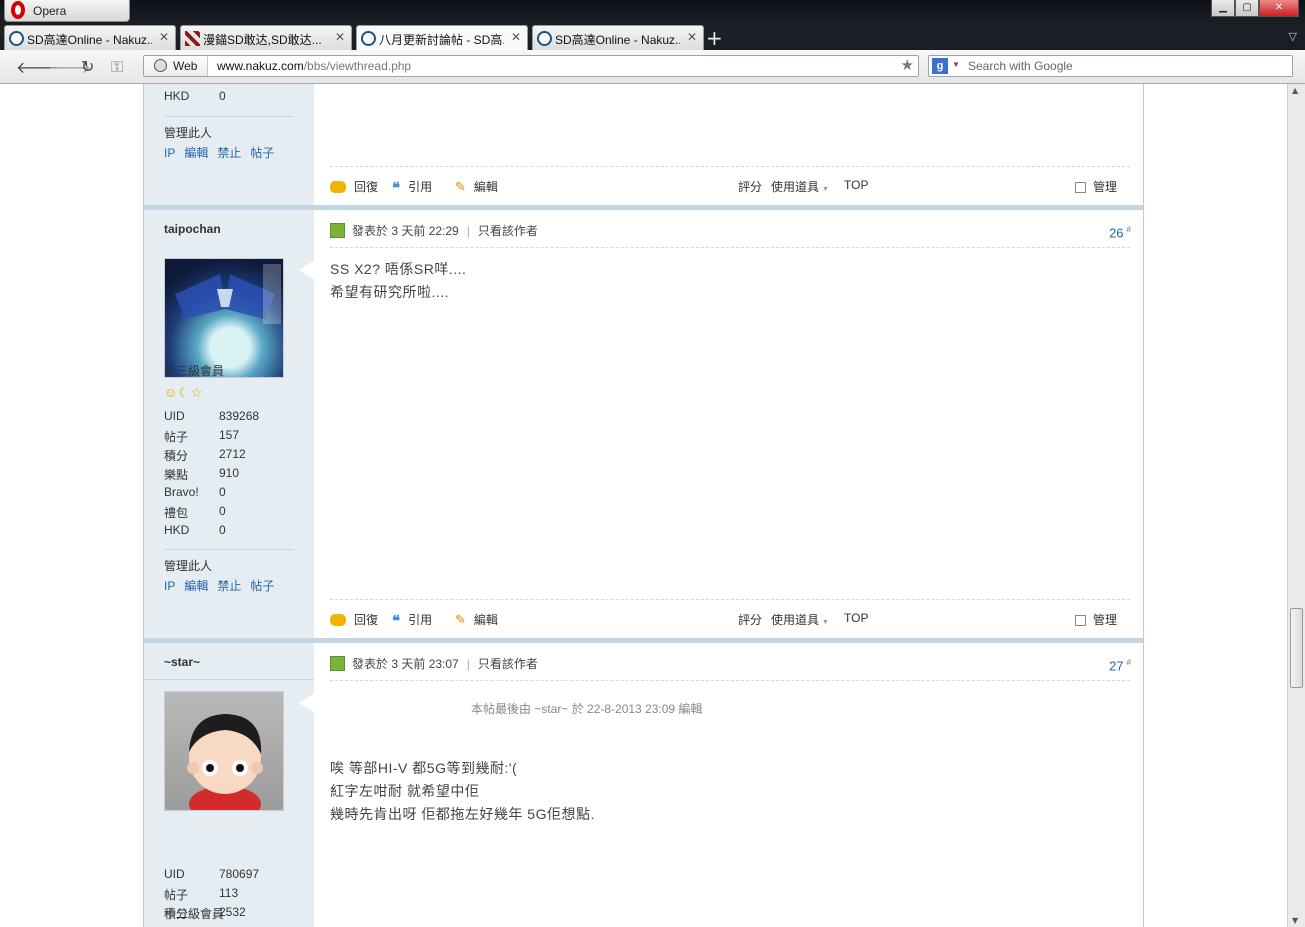 The height and width of the screenshot is (927, 1305). Describe the element at coordinates (907, 65) in the screenshot. I see `bookmark-star-icon: ★` at that location.